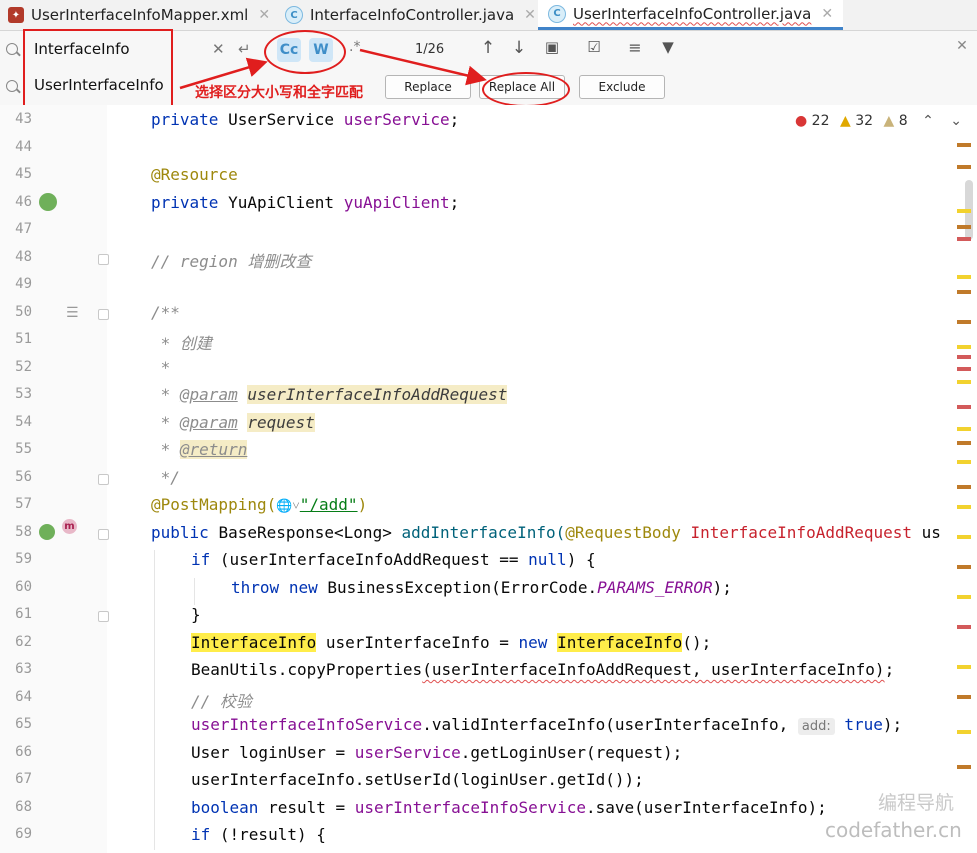  What do you see at coordinates (231, 261) in the screenshot?
I see `code-comment: // region 增删改查` at bounding box center [231, 261].